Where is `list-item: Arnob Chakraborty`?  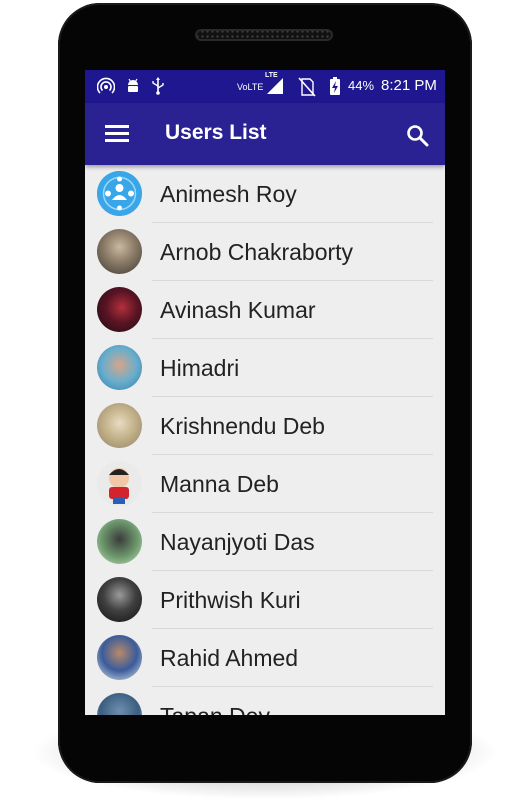 list-item: Arnob Chakraborty is located at coordinates (265, 252).